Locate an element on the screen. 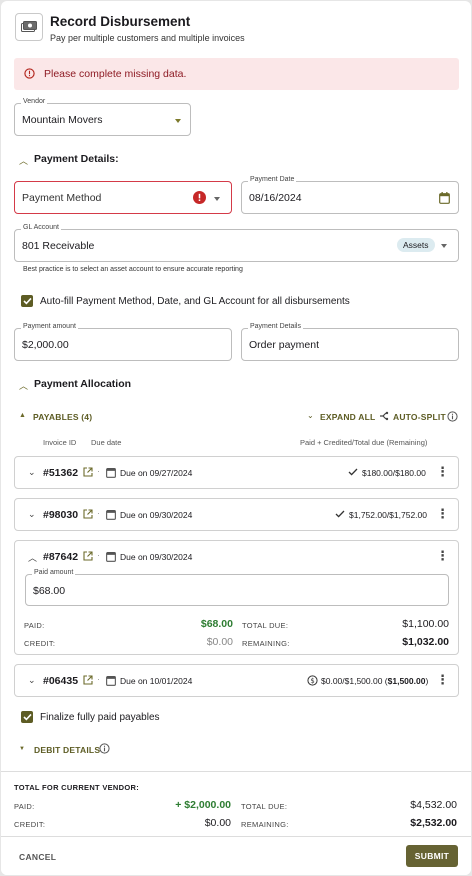  payables-toggle: PAYABLES (4) is located at coordinates (62, 417).